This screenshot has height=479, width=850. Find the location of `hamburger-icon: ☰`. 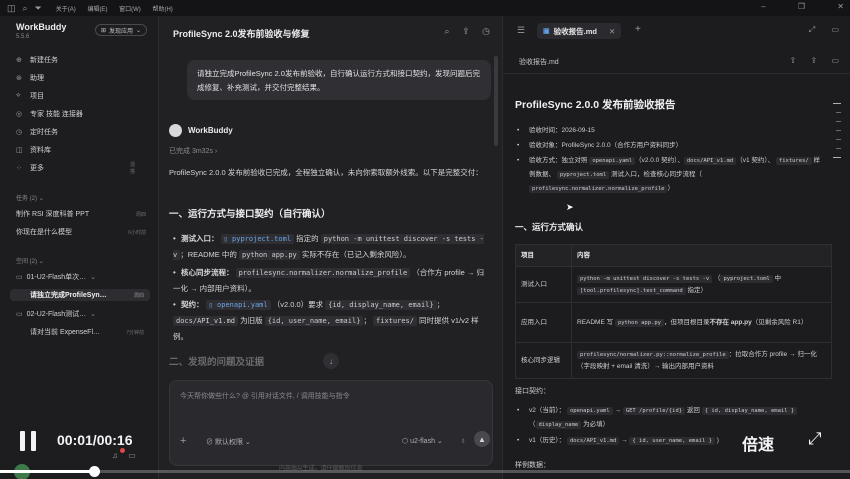

hamburger-icon: ☰ is located at coordinates (521, 30).